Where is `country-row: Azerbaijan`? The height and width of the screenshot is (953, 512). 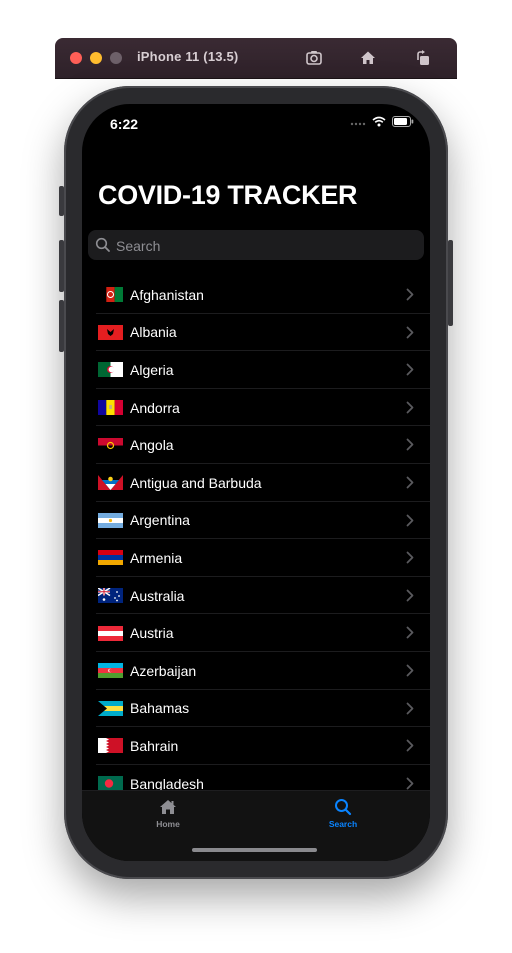 country-row: Azerbaijan is located at coordinates (256, 671).